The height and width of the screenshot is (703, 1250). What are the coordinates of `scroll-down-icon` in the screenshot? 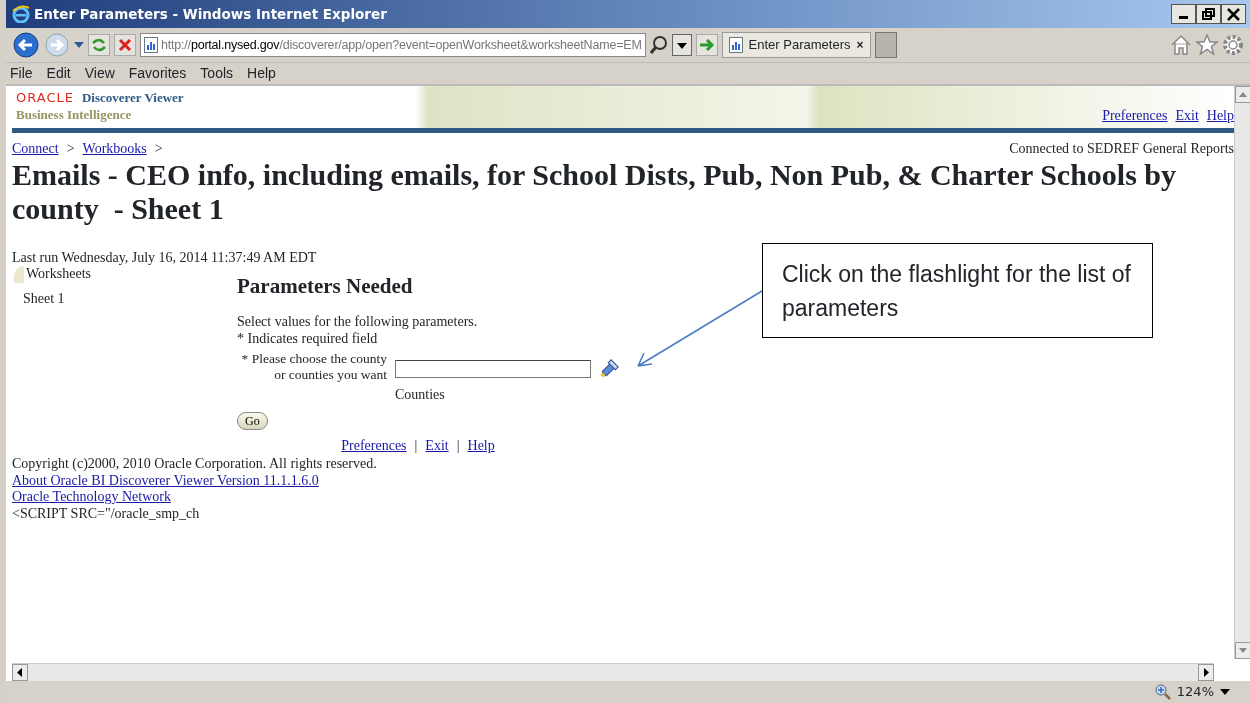 It's located at (1242, 650).